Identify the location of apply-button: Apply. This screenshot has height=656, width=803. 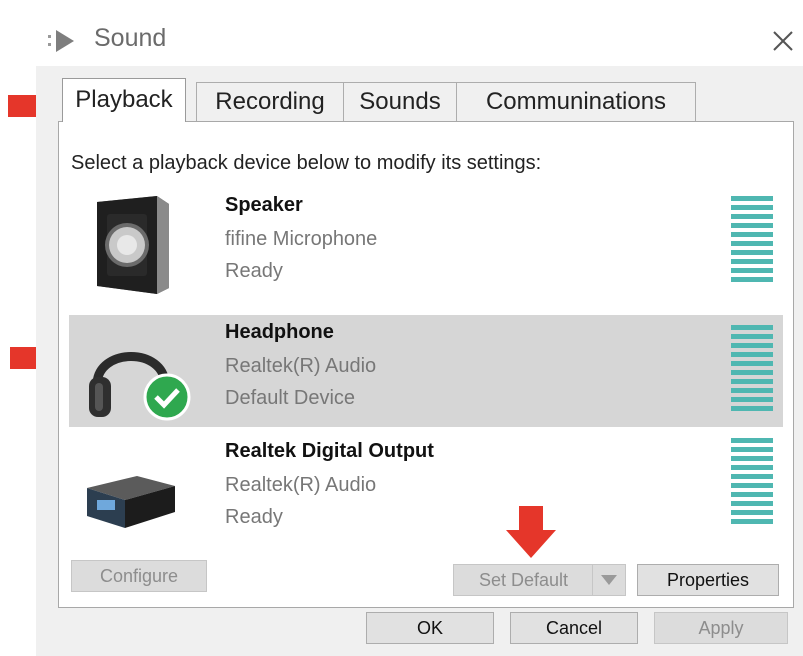
(721, 628).